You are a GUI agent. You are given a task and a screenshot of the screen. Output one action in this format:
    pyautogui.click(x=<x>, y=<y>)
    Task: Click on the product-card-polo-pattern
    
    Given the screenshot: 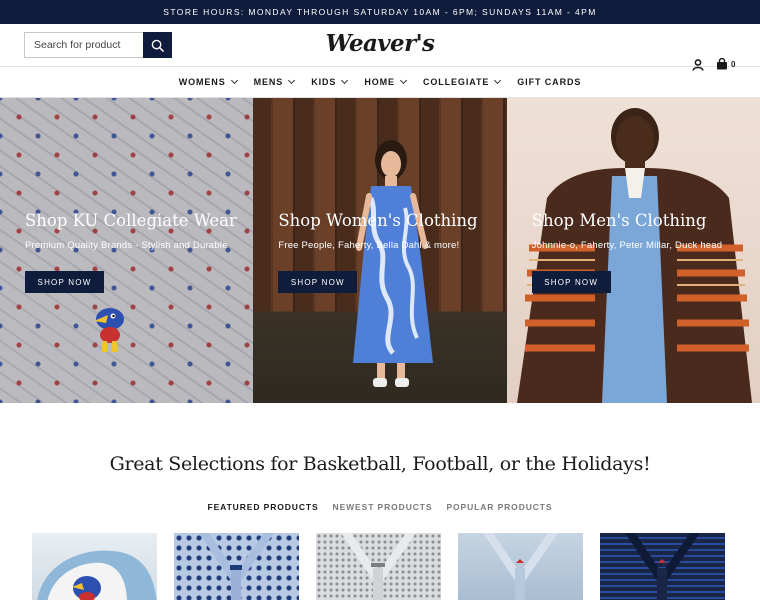 What is the action you would take?
    pyautogui.click(x=236, y=566)
    